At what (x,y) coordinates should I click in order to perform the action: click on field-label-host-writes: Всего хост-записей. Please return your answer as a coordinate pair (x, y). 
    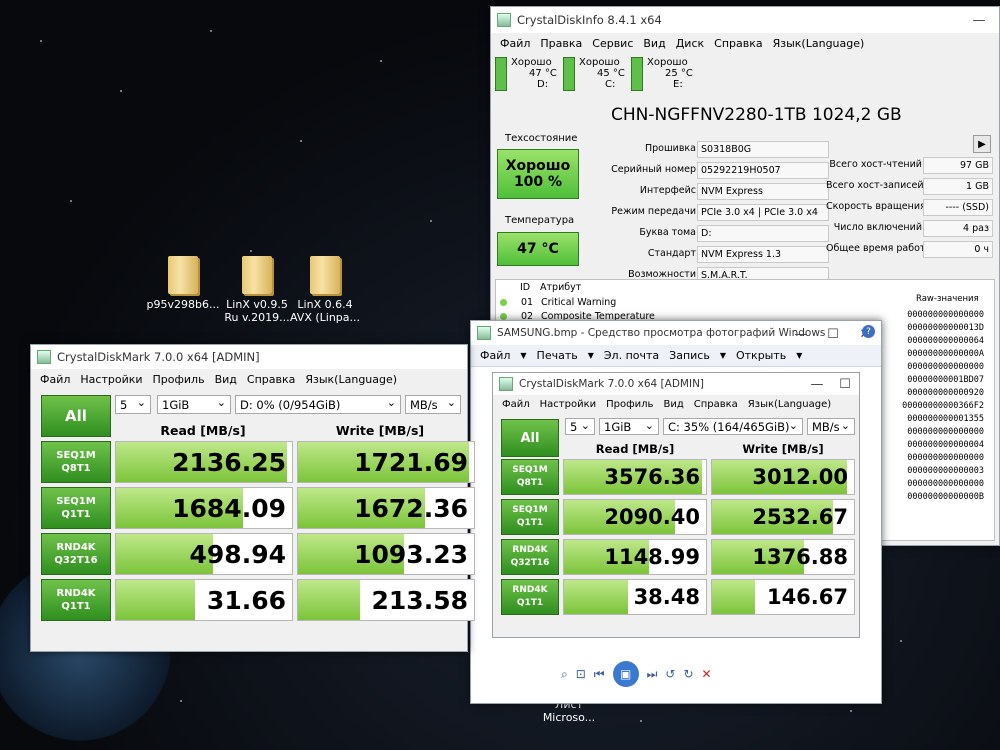
    Looking at the image, I should click on (875, 185).